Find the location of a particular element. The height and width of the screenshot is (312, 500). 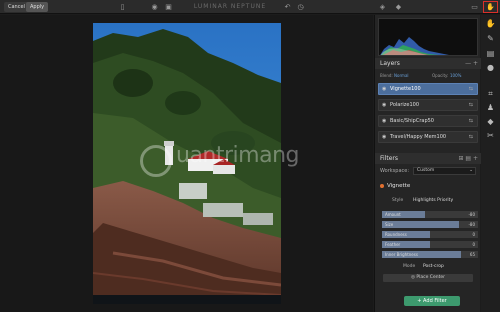

workspace-row: Workspace: Custom ⌄ is located at coordinates (429, 171).